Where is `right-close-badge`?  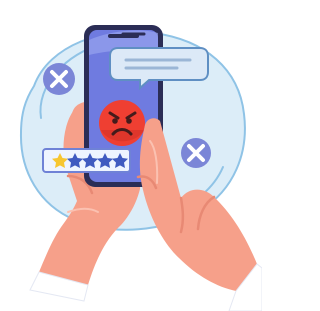 right-close-badge is located at coordinates (196, 153).